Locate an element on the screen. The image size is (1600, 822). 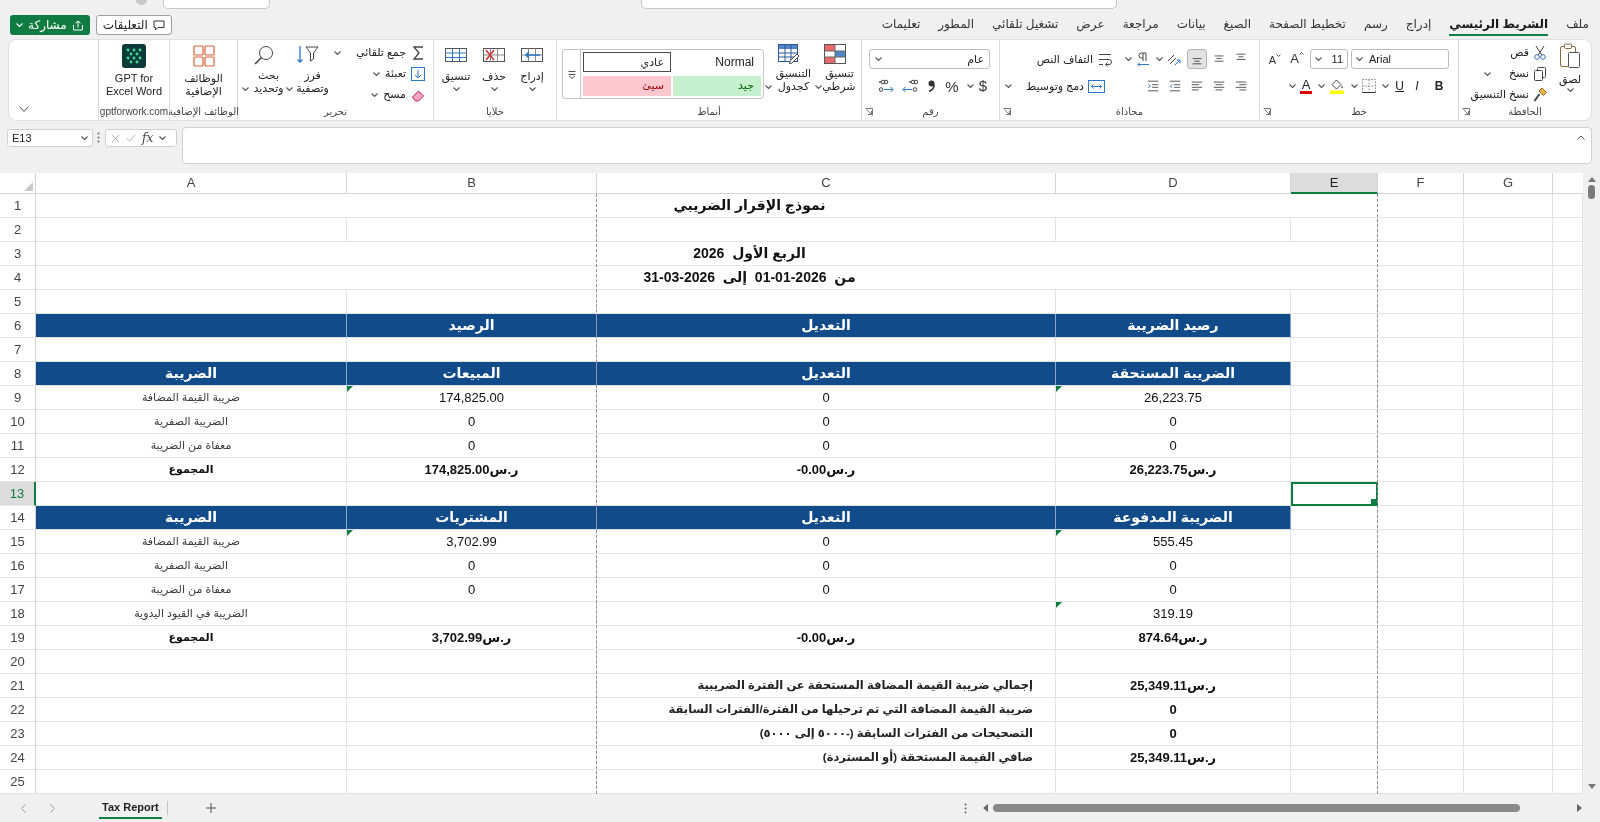
shrink-font-button: A is located at coordinates (1275, 59).